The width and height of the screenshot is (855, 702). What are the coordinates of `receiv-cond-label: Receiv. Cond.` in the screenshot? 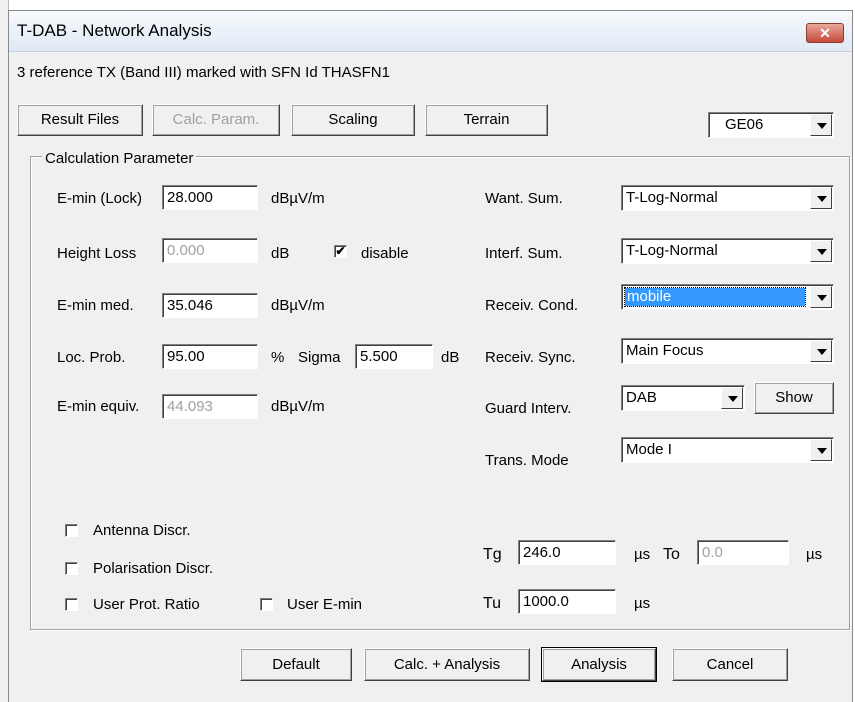 It's located at (532, 305).